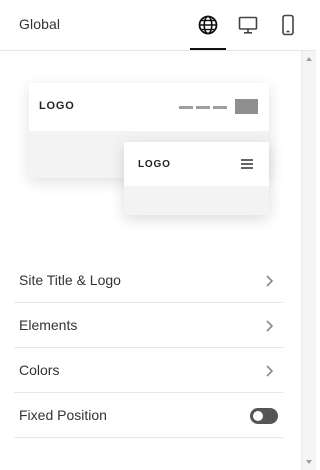  I want to click on vertical-scrollbar, so click(308, 260).